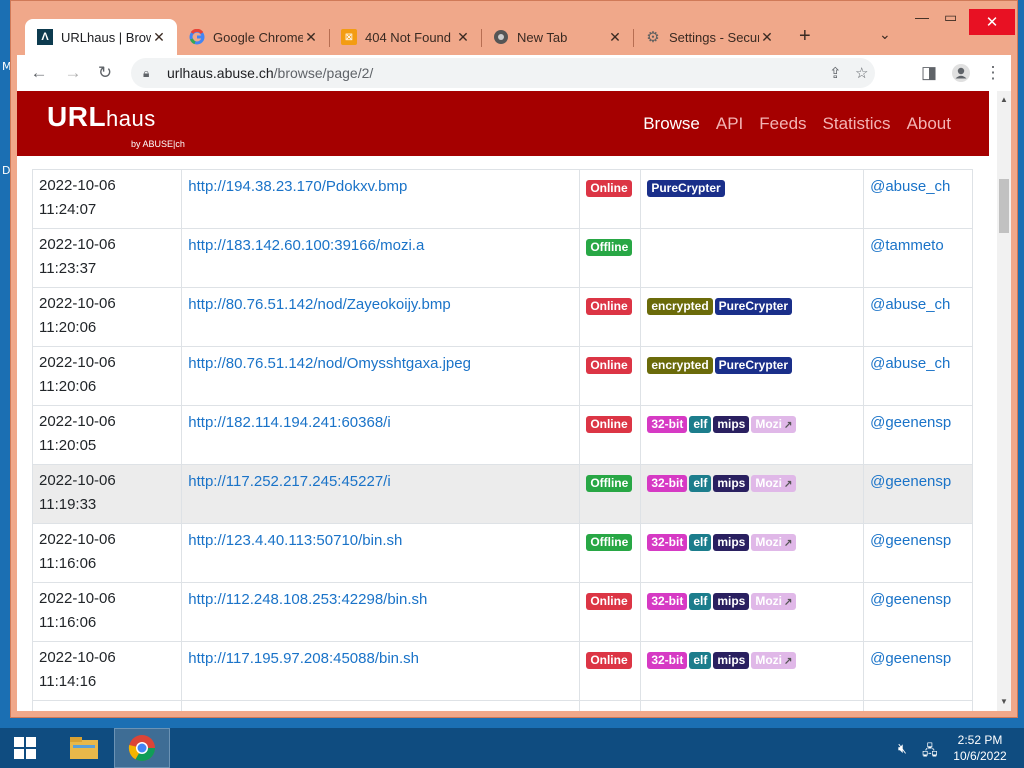  Describe the element at coordinates (950, 17) in the screenshot. I see `maximize-button: ▭` at that location.